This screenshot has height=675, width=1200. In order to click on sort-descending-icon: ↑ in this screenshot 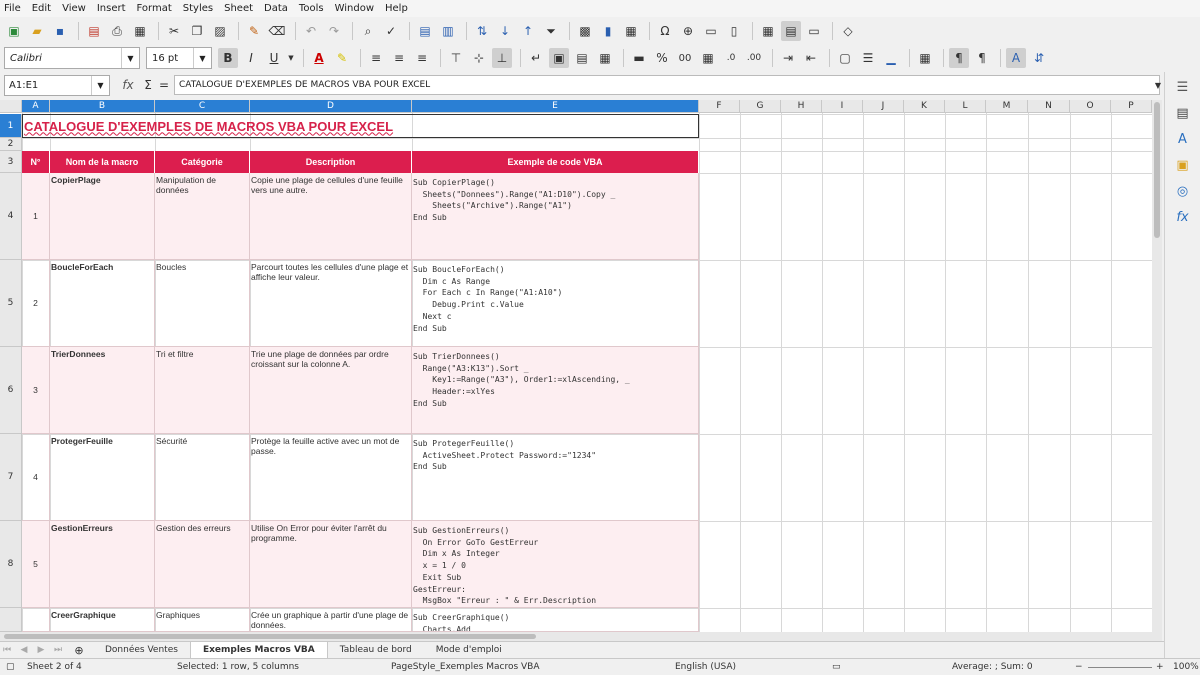, I will do `click(528, 31)`.